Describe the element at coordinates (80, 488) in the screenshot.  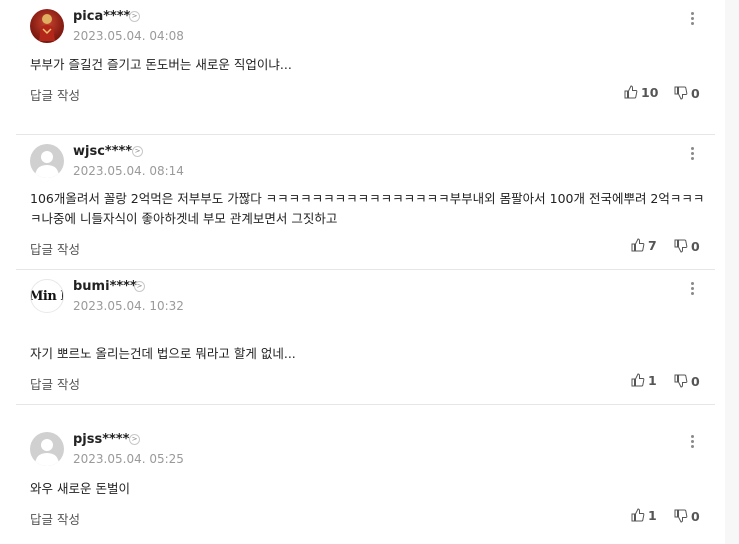
I see `comment-text: 와우 새로운 돈벌이` at that location.